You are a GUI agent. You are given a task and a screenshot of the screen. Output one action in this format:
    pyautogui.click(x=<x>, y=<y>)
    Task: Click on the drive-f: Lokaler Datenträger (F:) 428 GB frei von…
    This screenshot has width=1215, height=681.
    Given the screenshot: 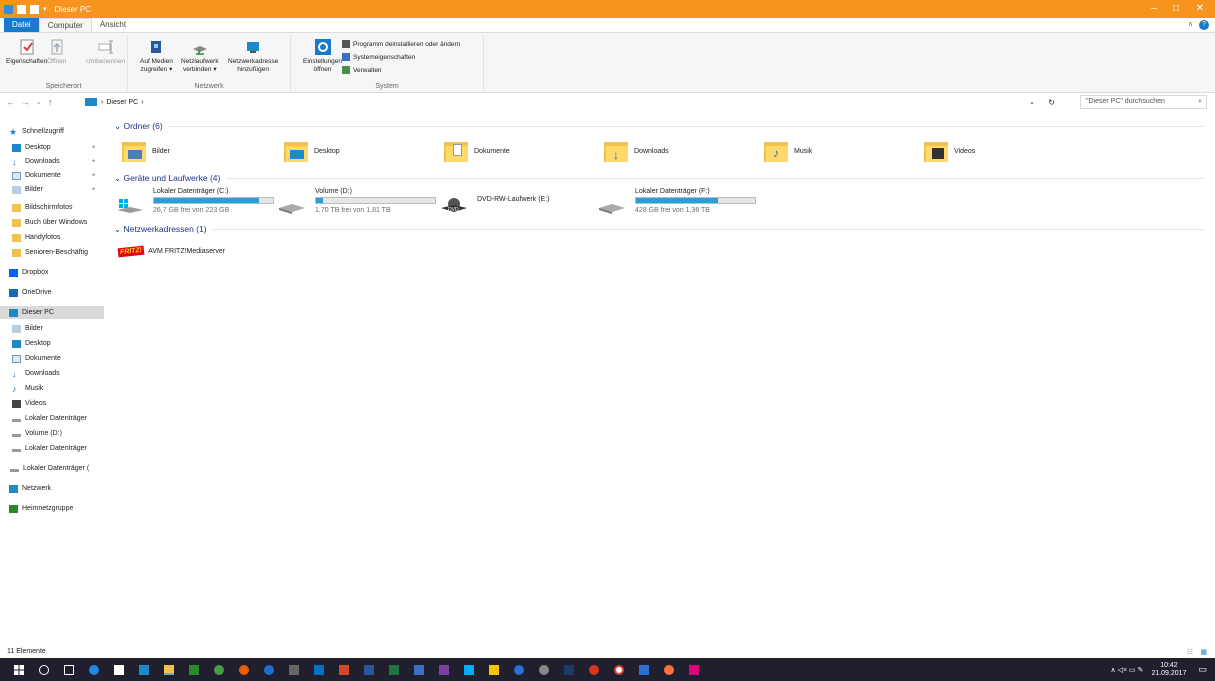 What is the action you would take?
    pyautogui.click(x=678, y=203)
    